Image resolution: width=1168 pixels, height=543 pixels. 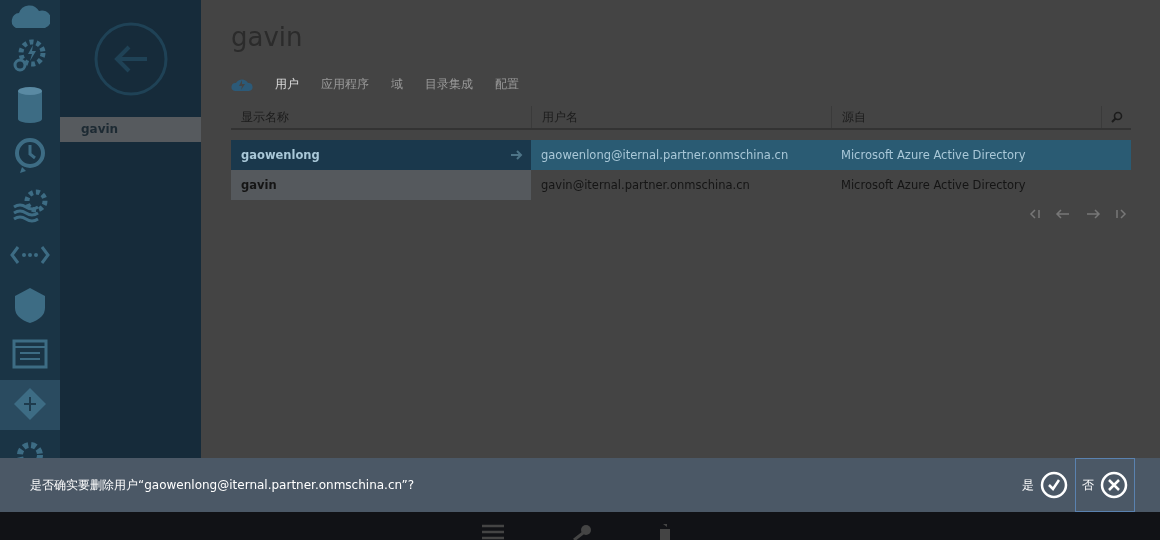 What do you see at coordinates (517, 155) in the screenshot?
I see `arrow-right-icon` at bounding box center [517, 155].